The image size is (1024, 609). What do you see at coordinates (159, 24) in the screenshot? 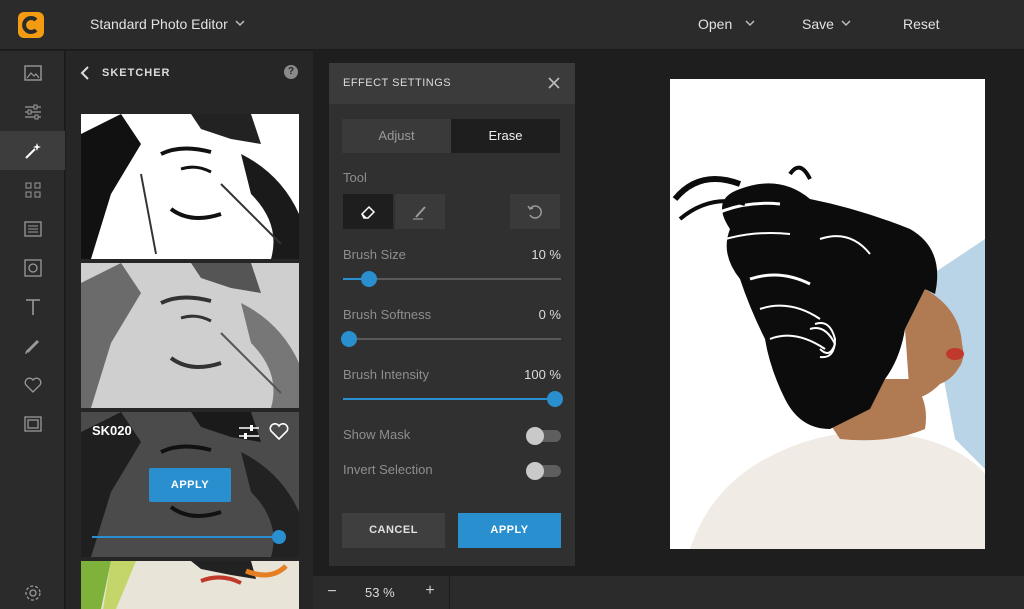
I see `app-title: Standard Photo Editor` at bounding box center [159, 24].